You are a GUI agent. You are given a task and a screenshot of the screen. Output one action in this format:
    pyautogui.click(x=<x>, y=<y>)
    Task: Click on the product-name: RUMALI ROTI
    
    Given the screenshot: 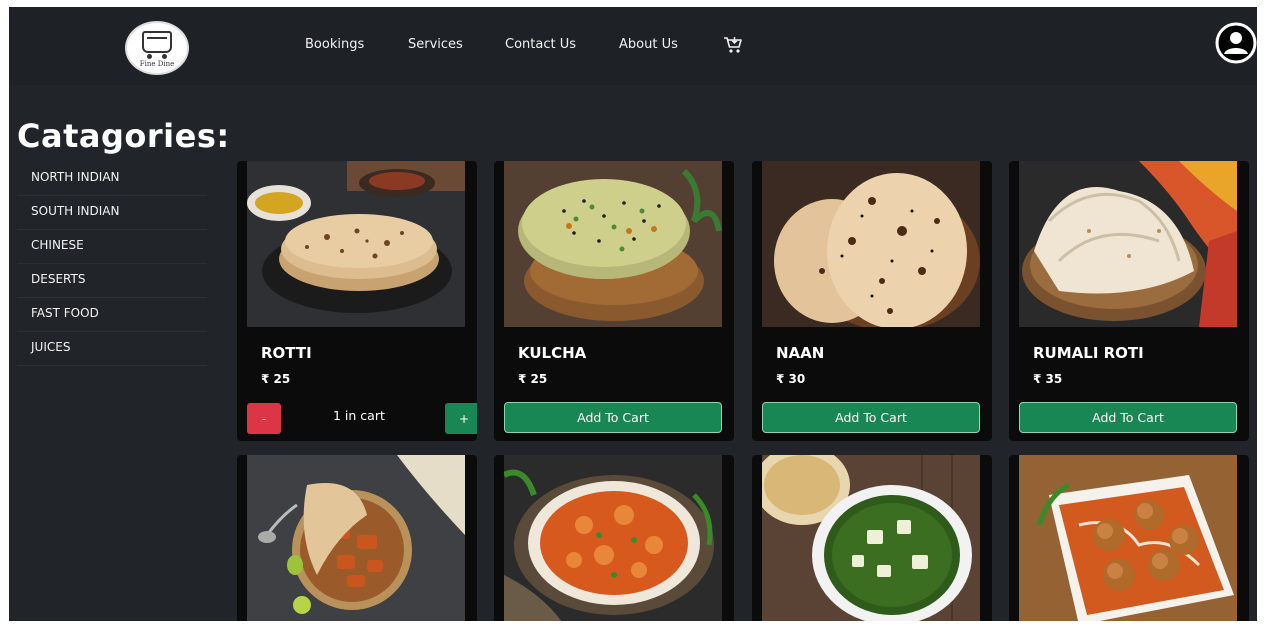 What is the action you would take?
    pyautogui.click(x=1088, y=353)
    